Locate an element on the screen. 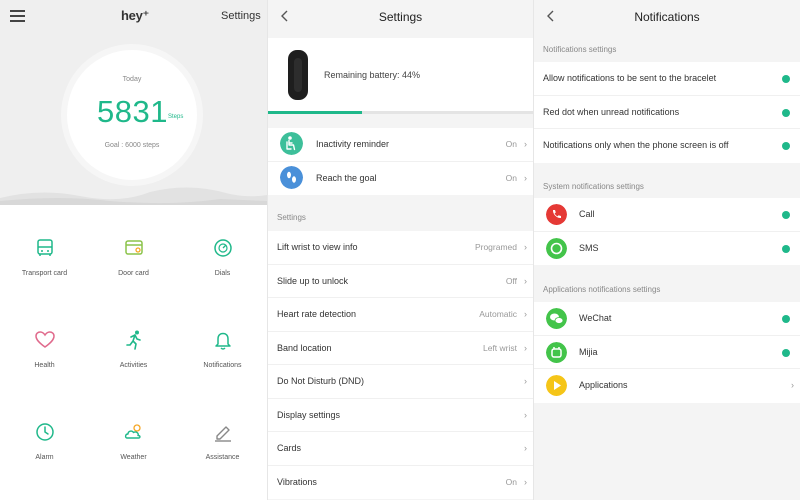 Image resolution: width=800 pixels, height=500 pixels. footprints-icon is located at coordinates (291, 177).